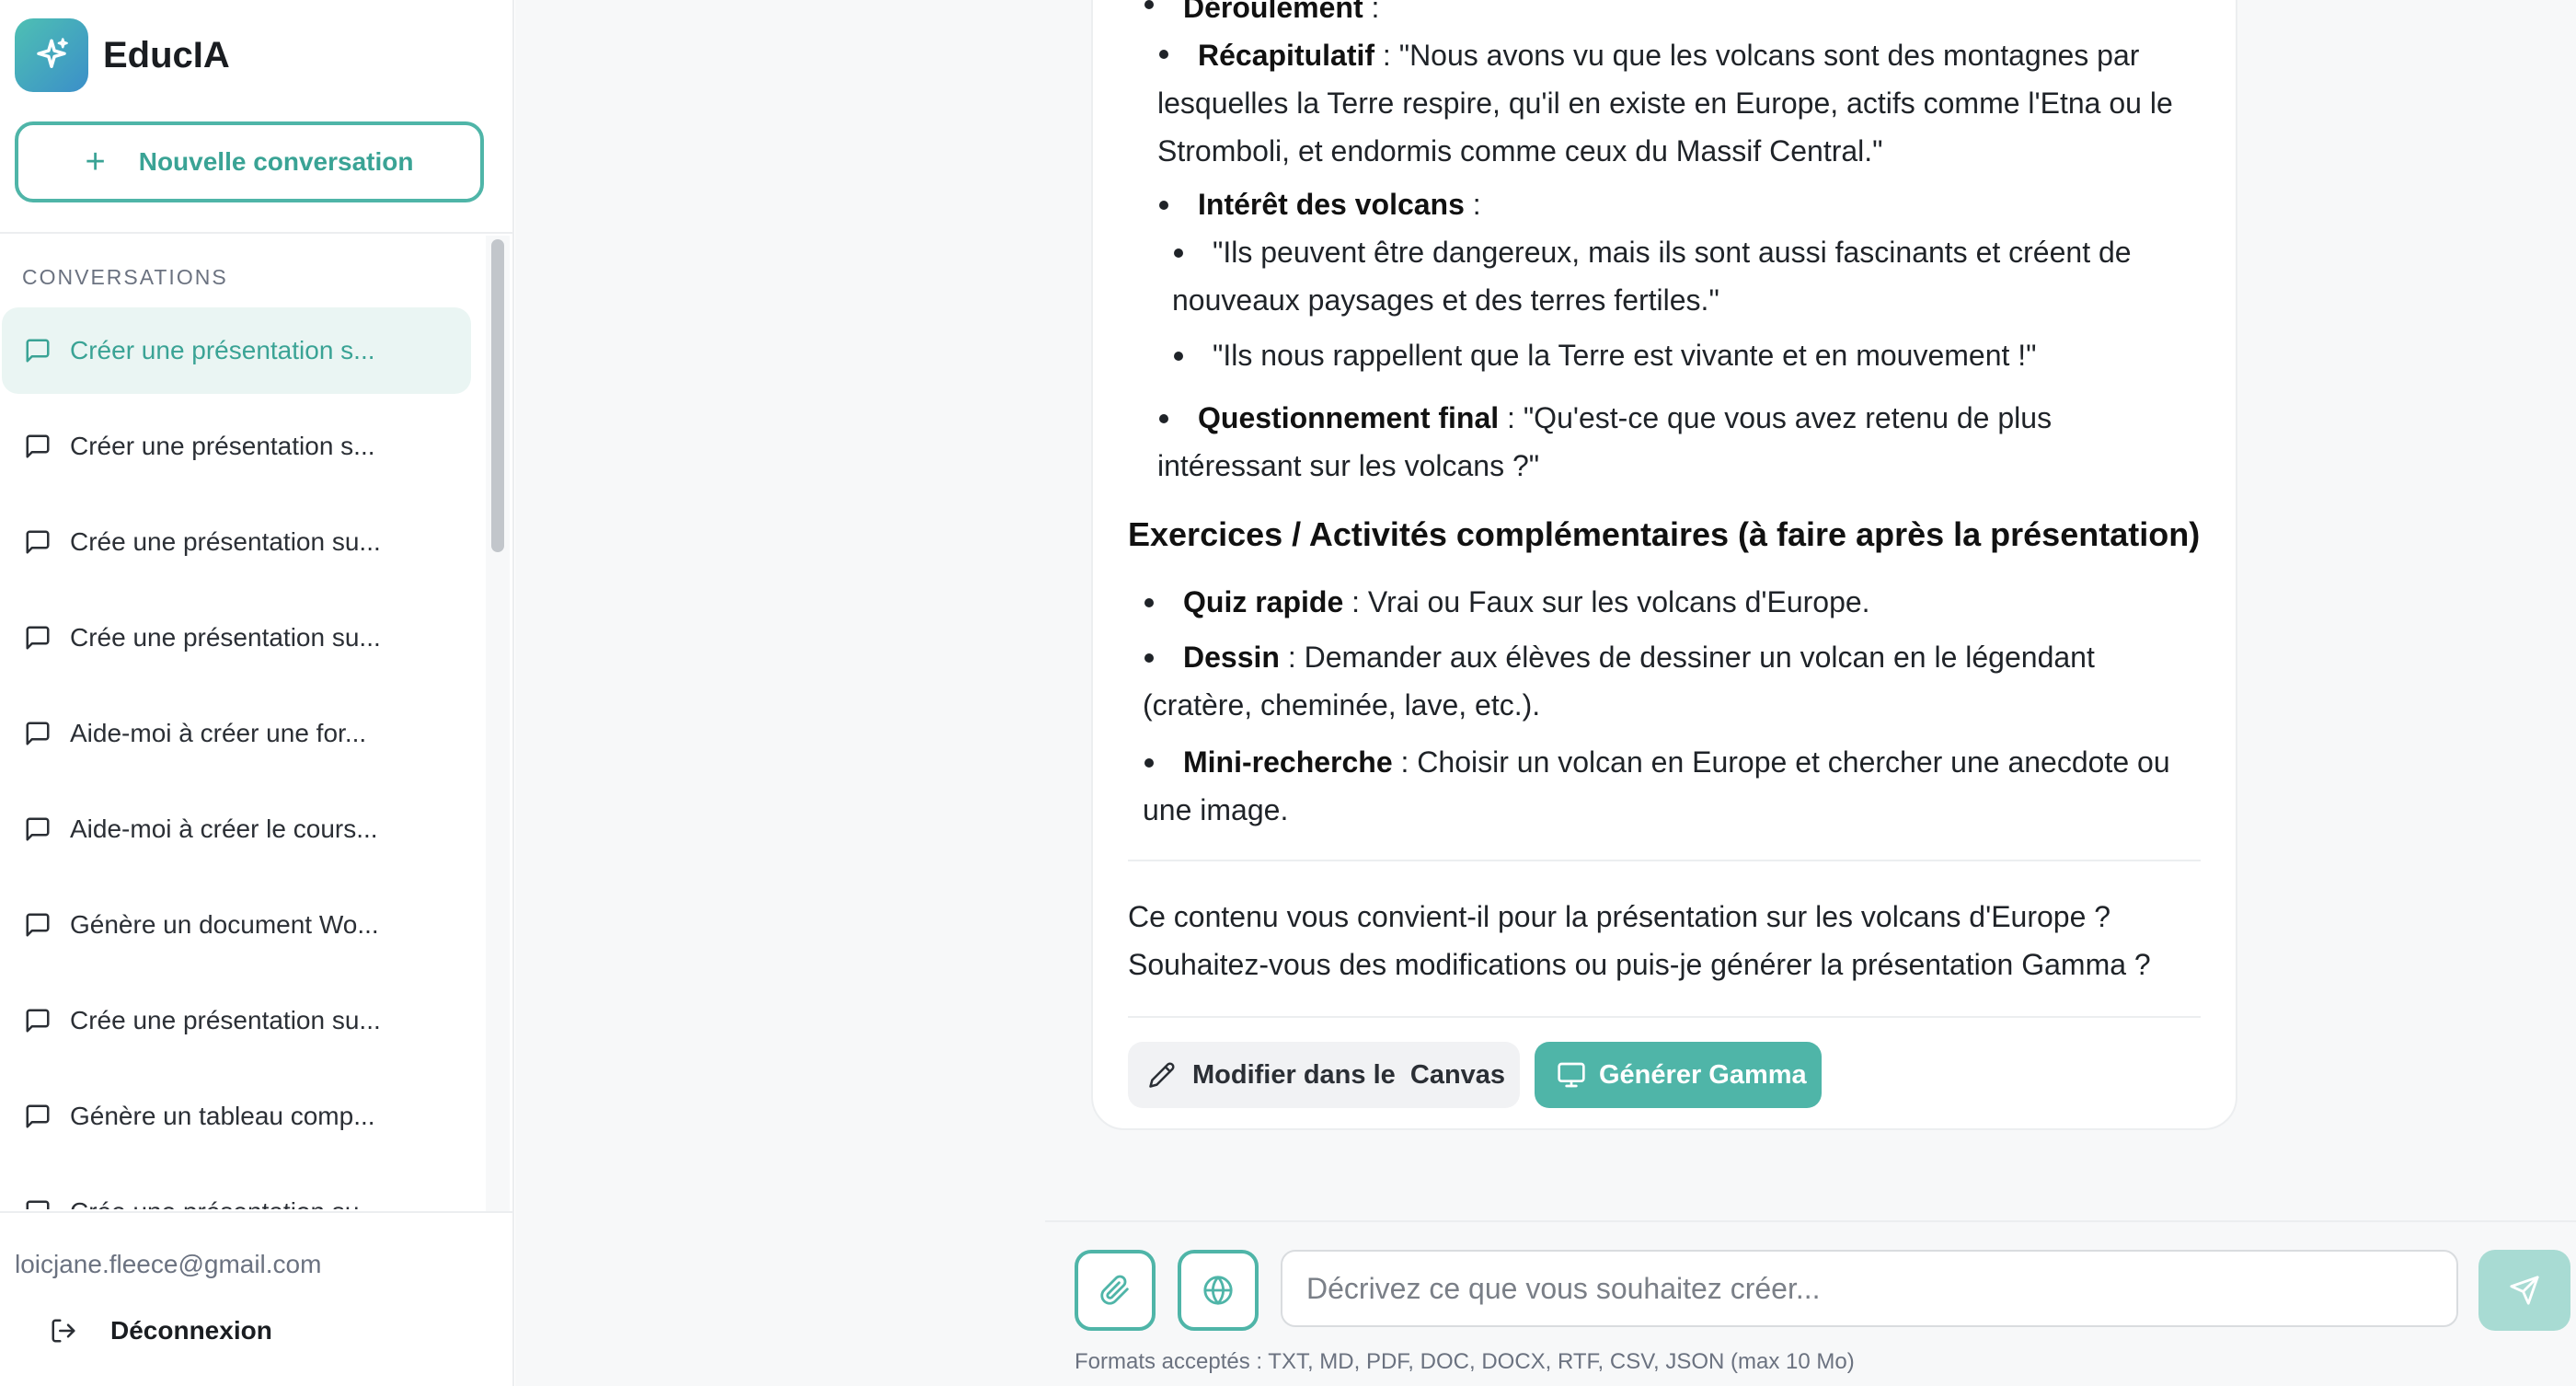  I want to click on web-search-button, so click(1218, 1290).